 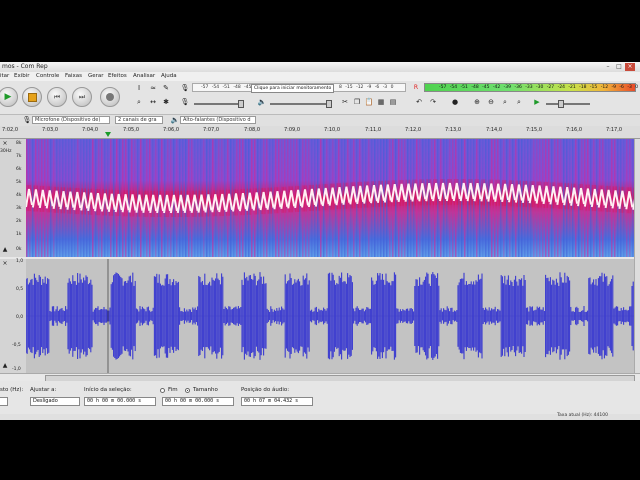 What do you see at coordinates (5, 144) in the screenshot?
I see `track-close-icon: ×` at bounding box center [5, 144].